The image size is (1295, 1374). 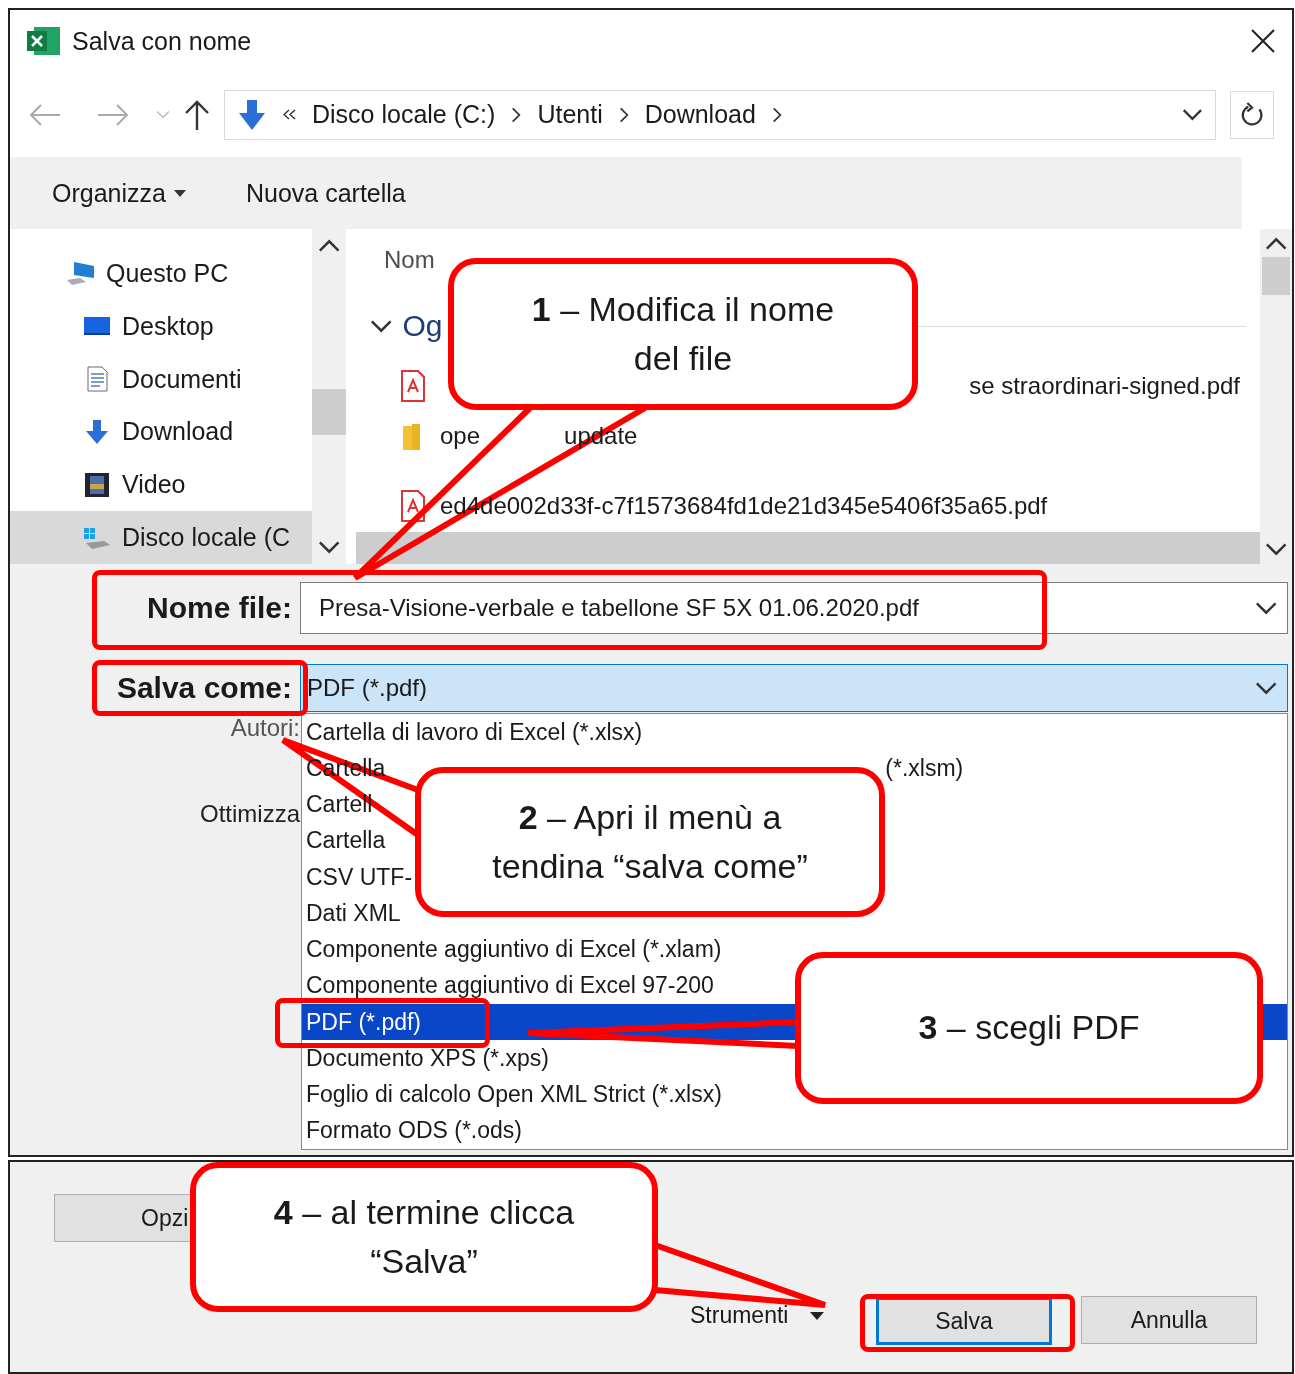 What do you see at coordinates (1169, 1320) in the screenshot?
I see `cancel-button: Annulla` at bounding box center [1169, 1320].